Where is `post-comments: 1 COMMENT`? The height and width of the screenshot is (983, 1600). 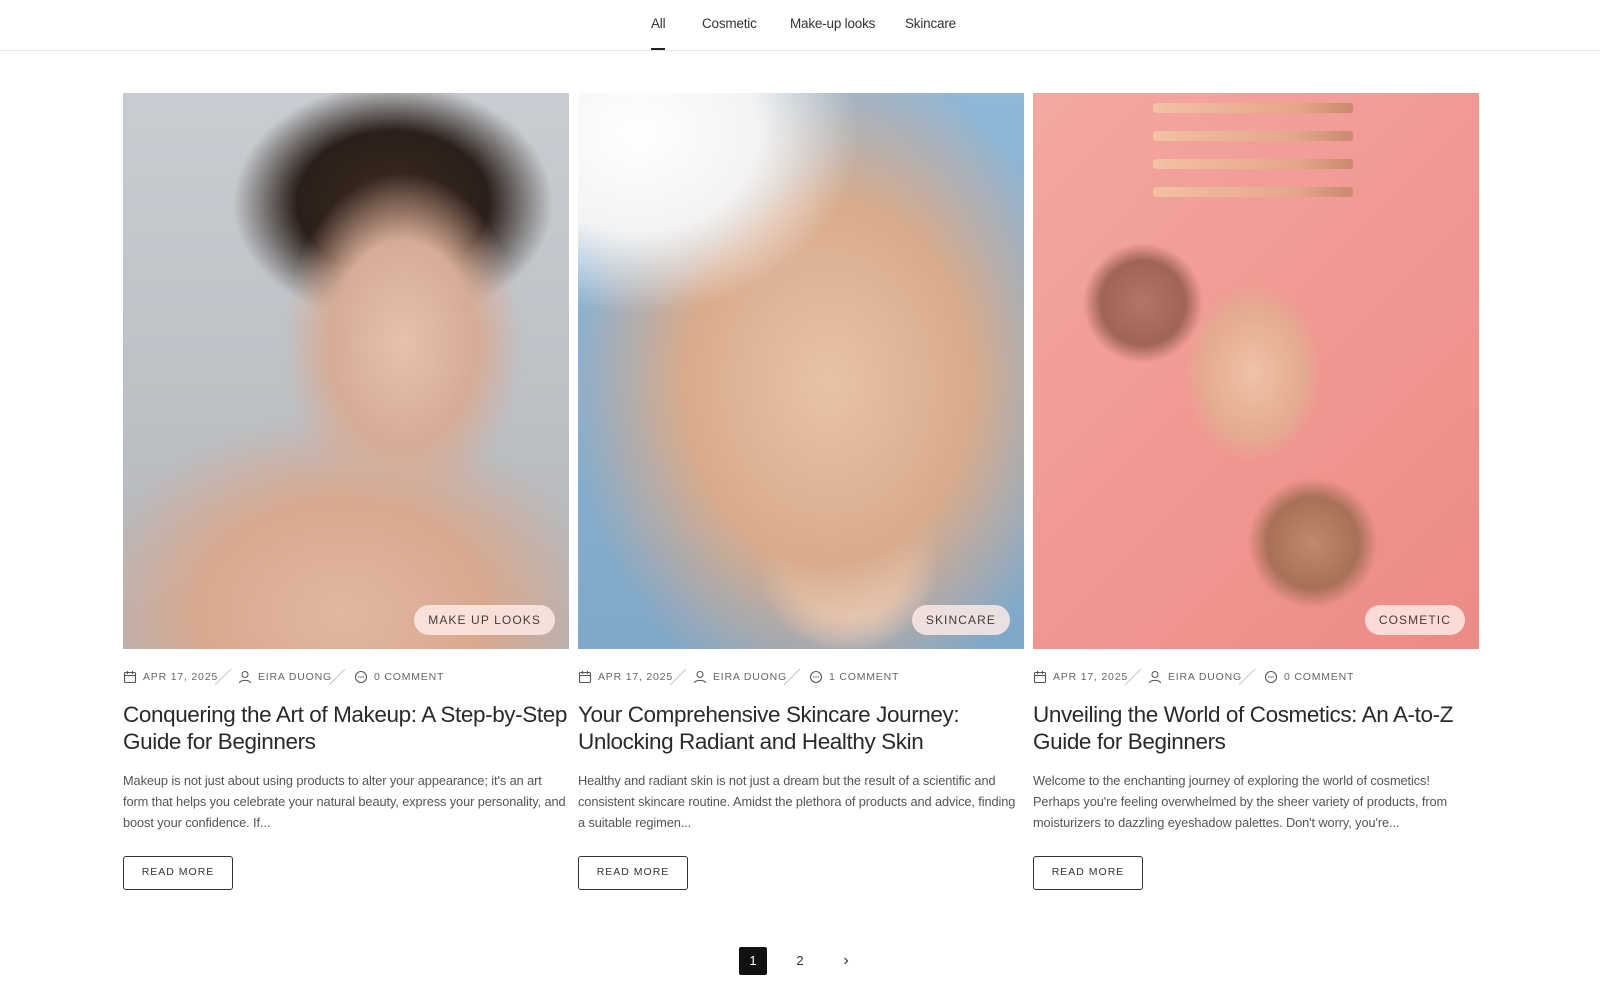 post-comments: 1 COMMENT is located at coordinates (864, 677).